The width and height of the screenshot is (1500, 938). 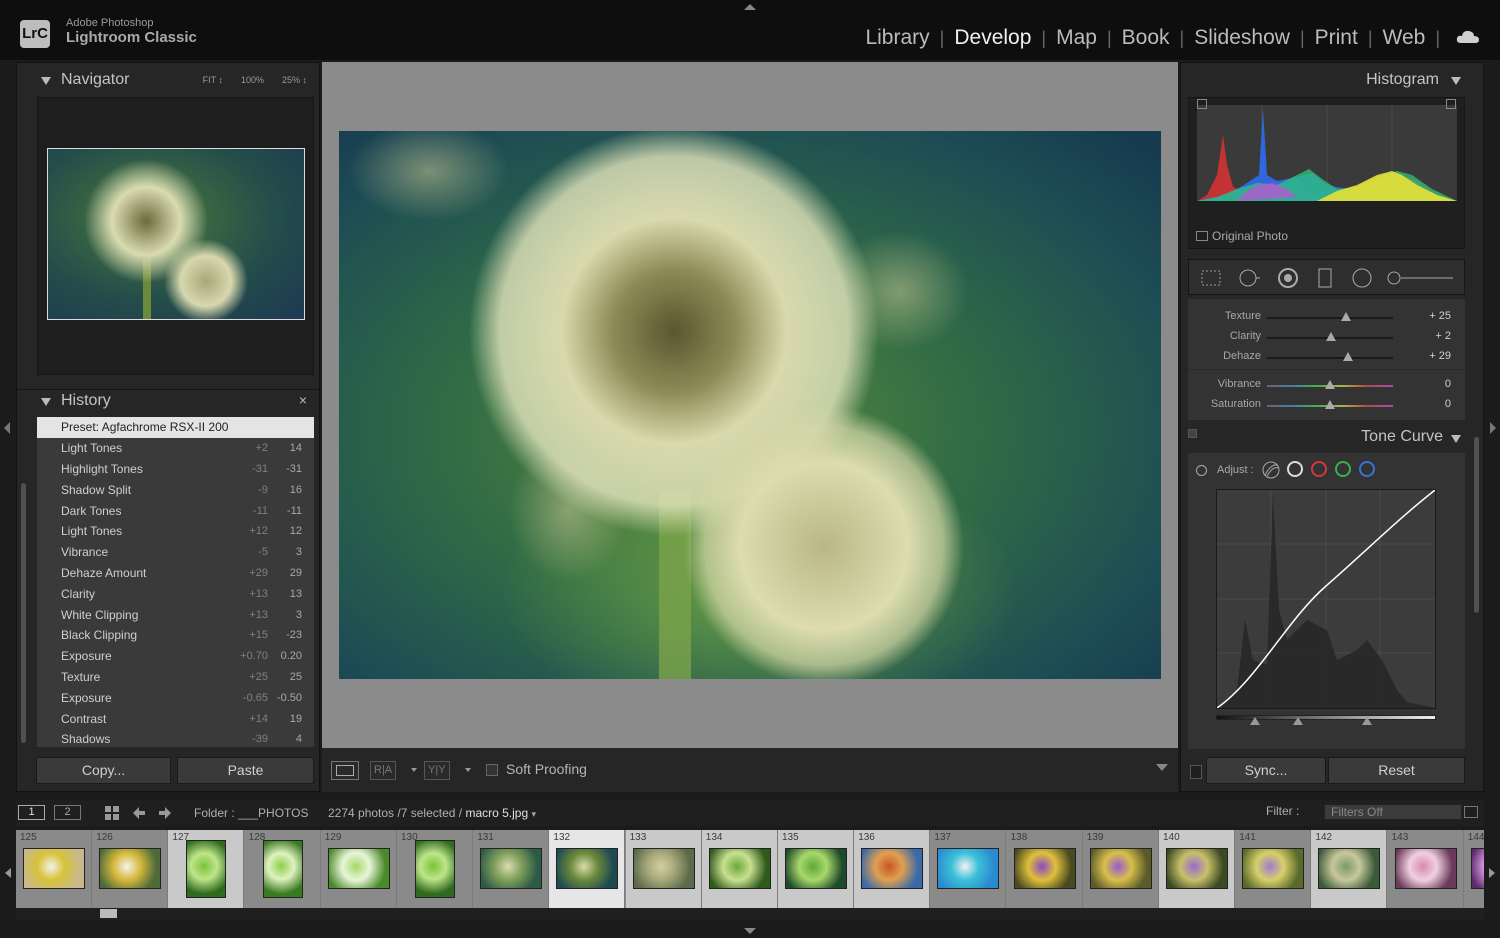 I want to click on filmstrip-cell: 133, so click(x=663, y=869).